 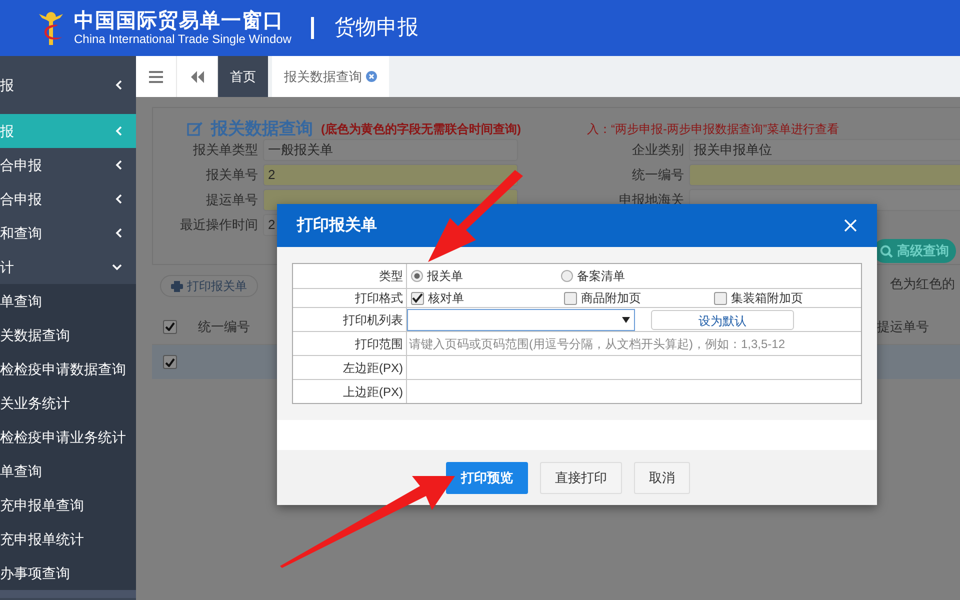 I want to click on chevron-down-icon, so click(x=117, y=267).